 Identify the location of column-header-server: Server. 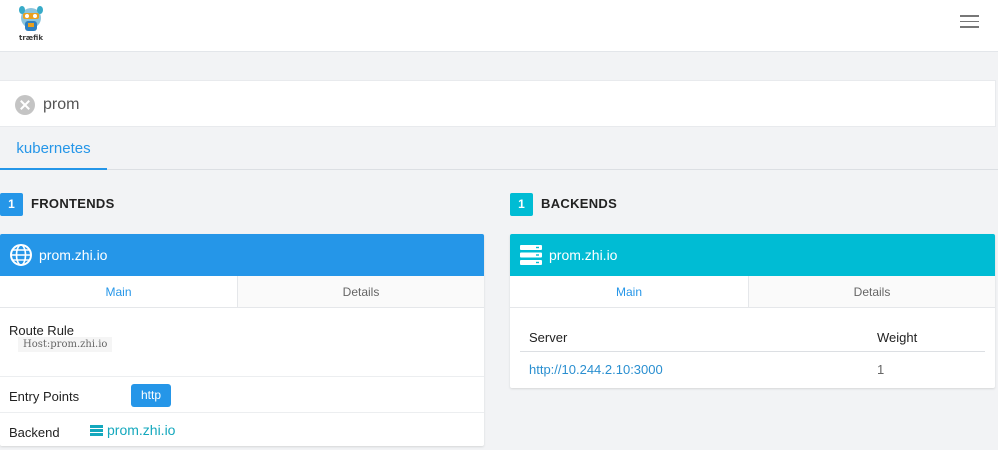
(548, 337).